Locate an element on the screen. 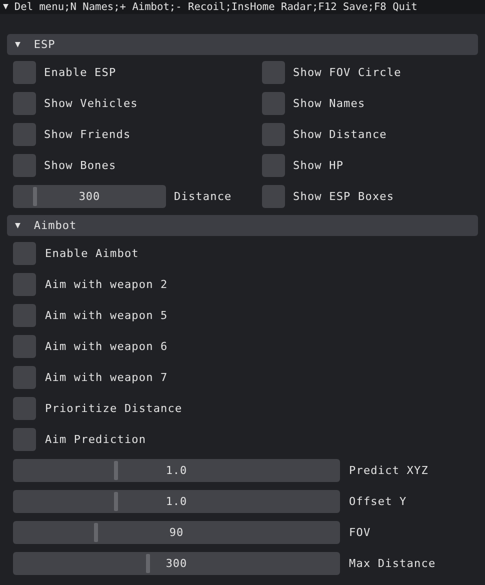 This screenshot has width=485, height=585. checkbox-label: Show Friends is located at coordinates (87, 134).